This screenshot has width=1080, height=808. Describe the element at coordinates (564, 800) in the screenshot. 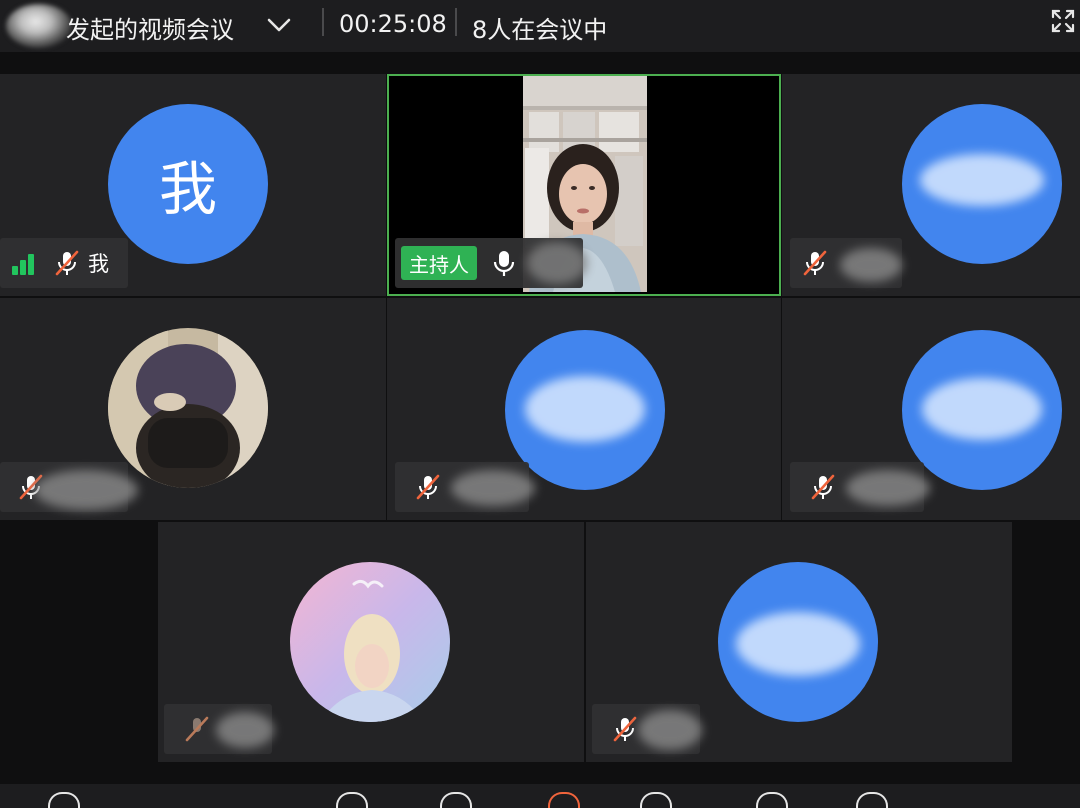

I see `toolbar-record-icon` at that location.